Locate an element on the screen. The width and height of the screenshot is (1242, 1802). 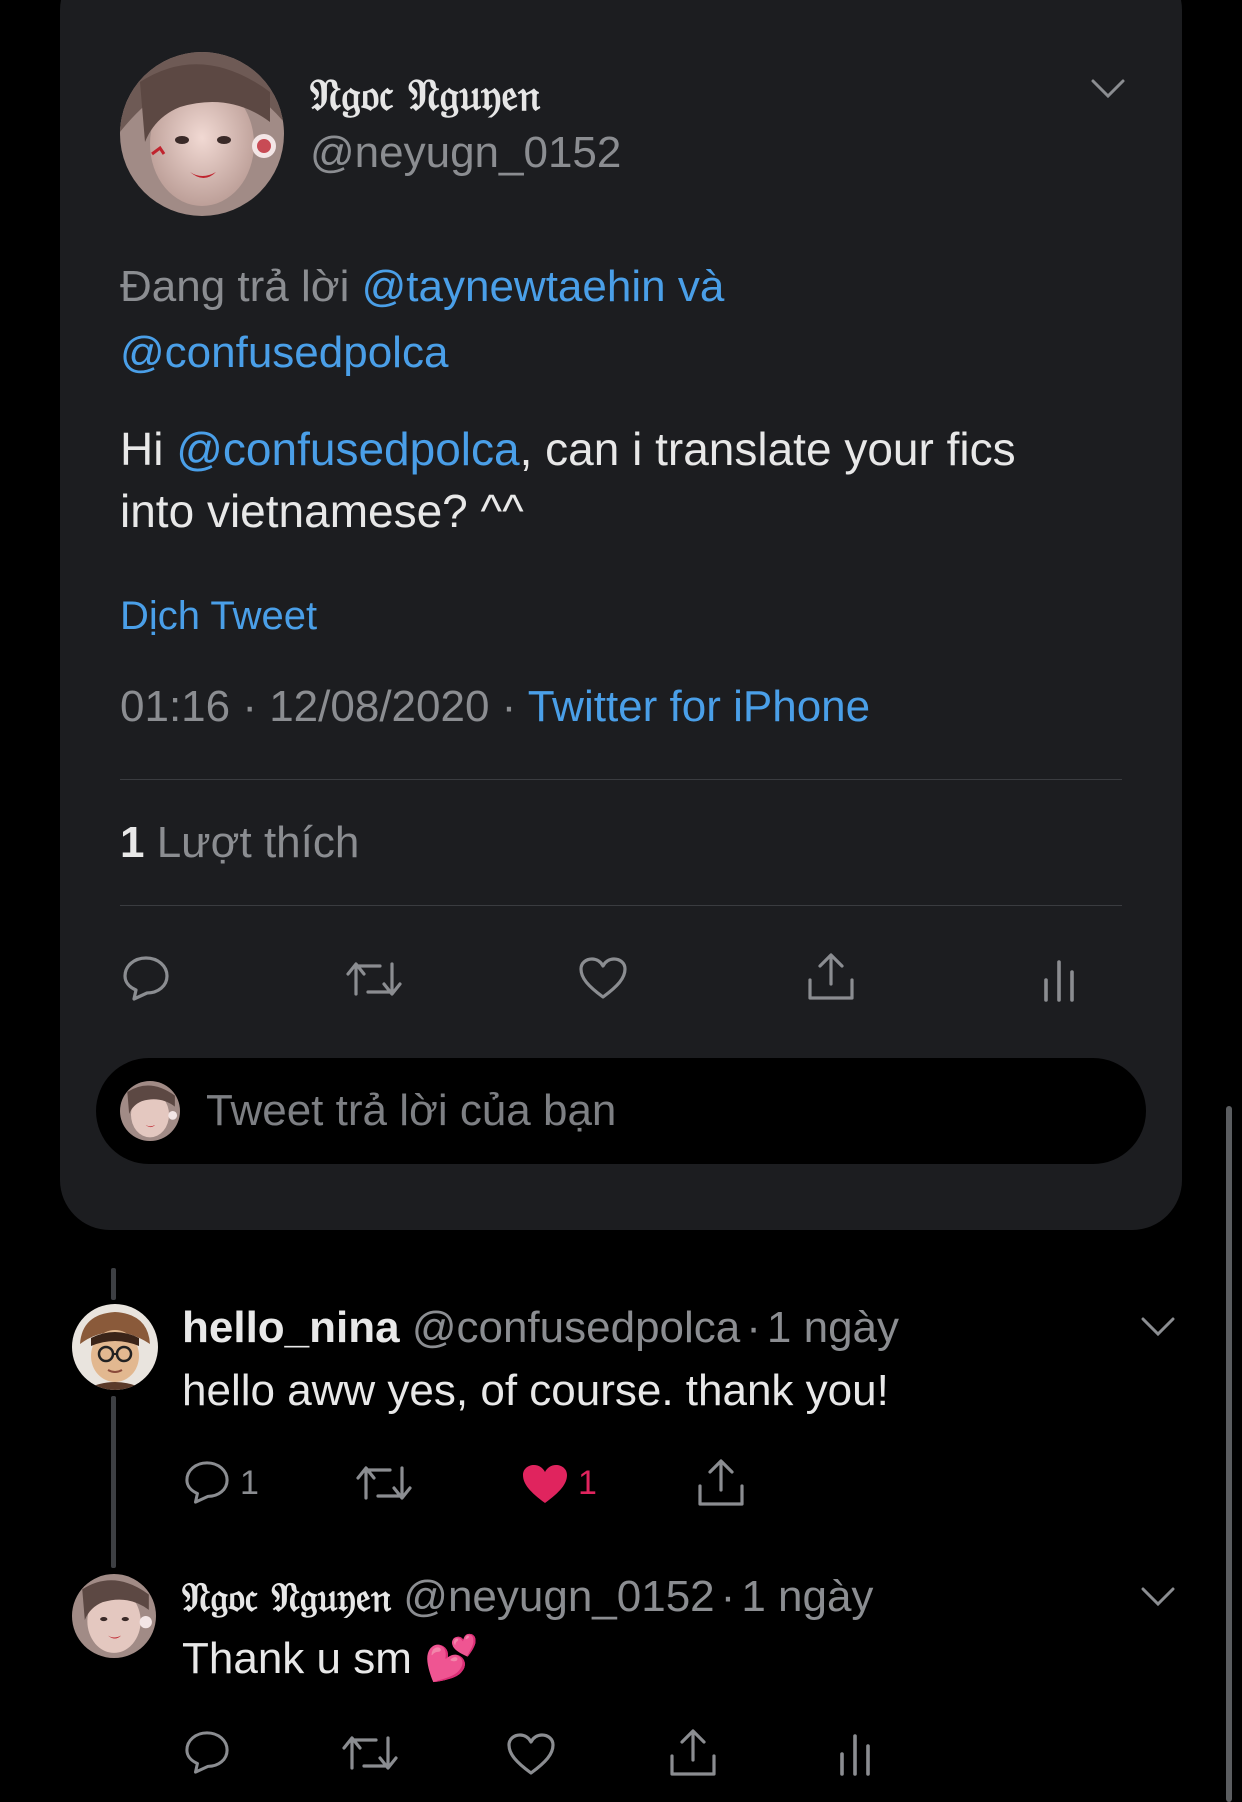
reply-placeholder: Tweet trả lời của bạn is located at coordinates (411, 1111).